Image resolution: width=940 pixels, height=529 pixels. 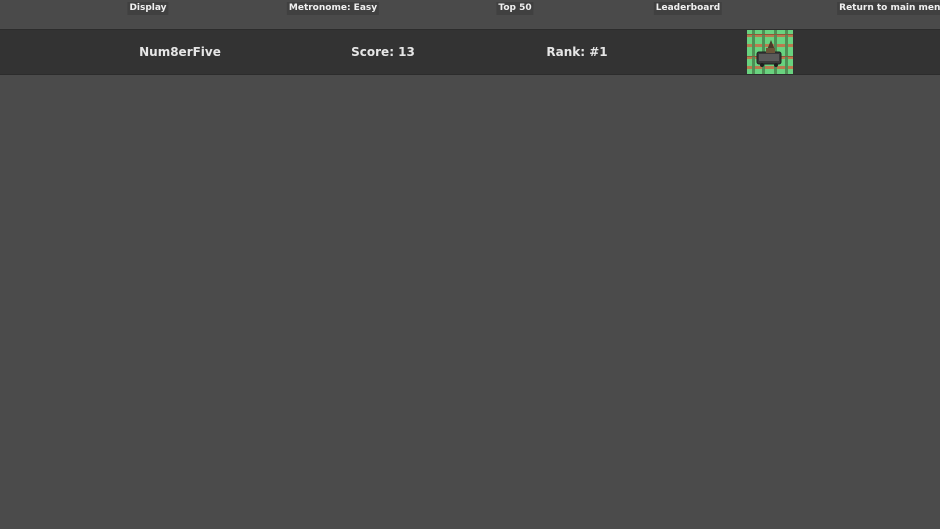 What do you see at coordinates (577, 52) in the screenshot?
I see `player-rank: Rank: #1` at bounding box center [577, 52].